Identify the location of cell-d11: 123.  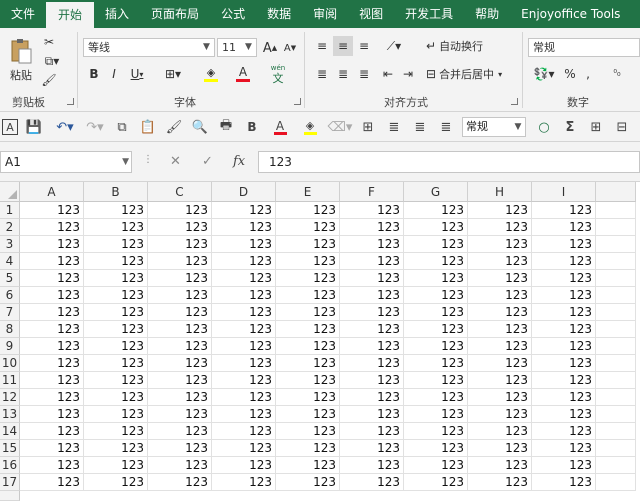
(244, 380).